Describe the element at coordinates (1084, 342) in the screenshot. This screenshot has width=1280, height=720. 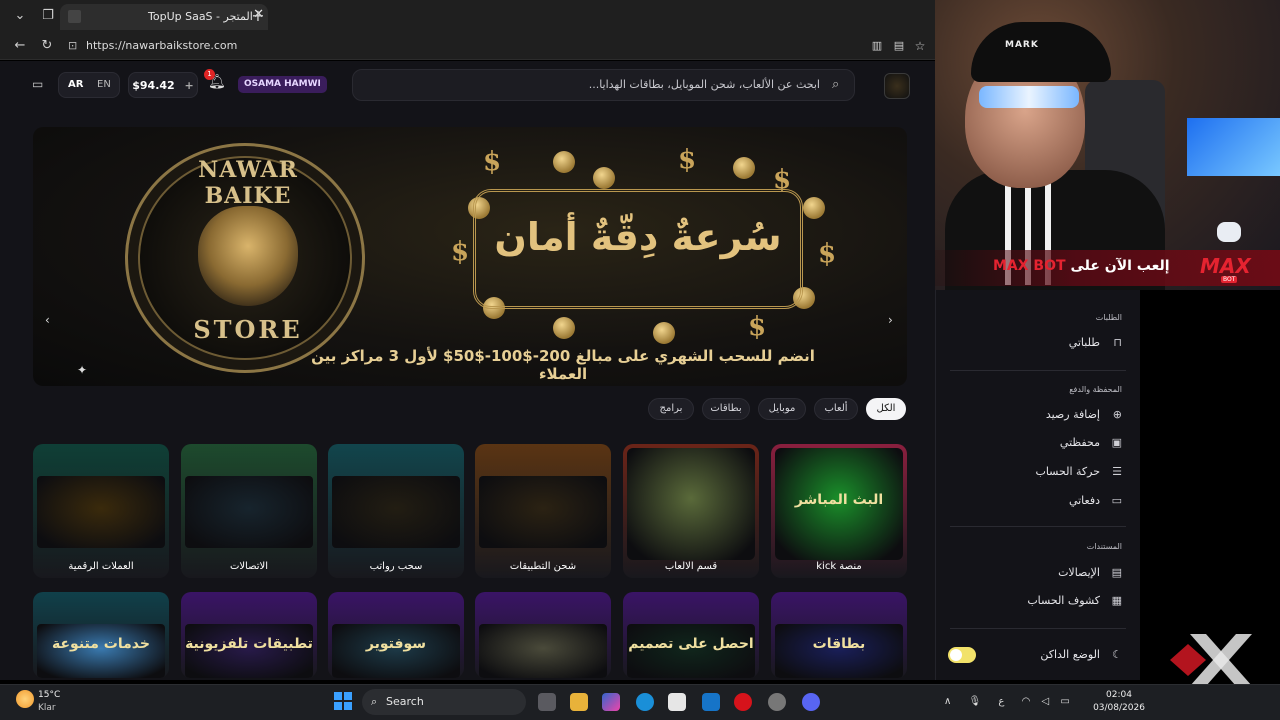
I see `nav-label: طلباتي` at that location.